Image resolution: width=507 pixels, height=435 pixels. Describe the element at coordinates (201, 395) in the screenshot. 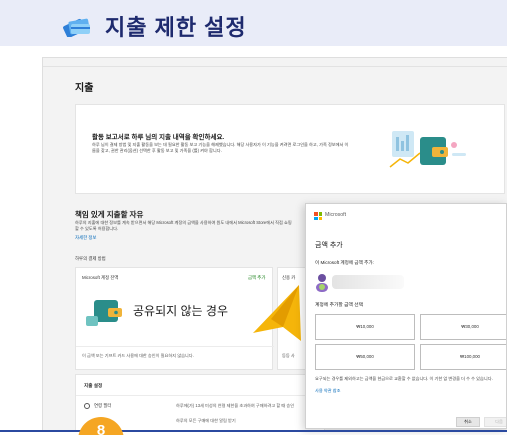

I see `settings-divider` at that location.